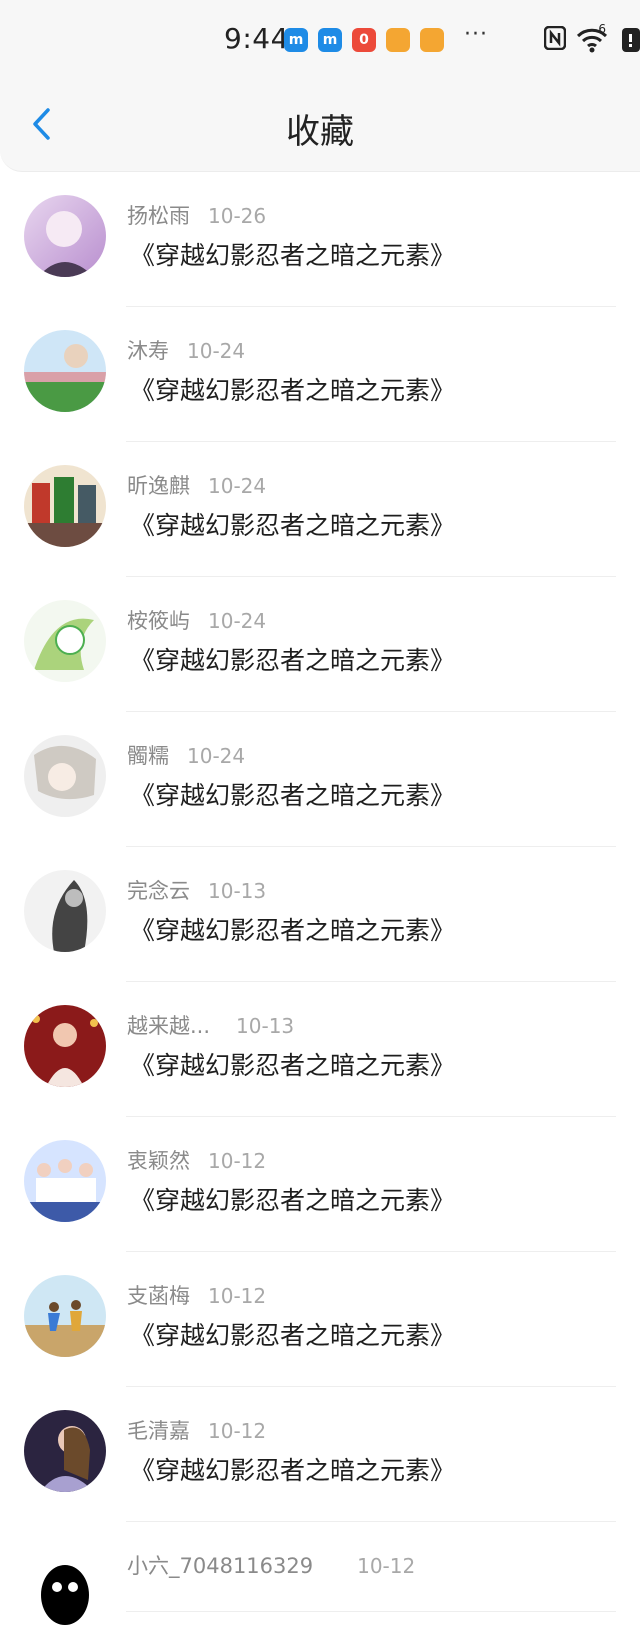 This screenshot has width=640, height=1627. I want to click on item-meta: 髑糯 10-24, so click(186, 755).